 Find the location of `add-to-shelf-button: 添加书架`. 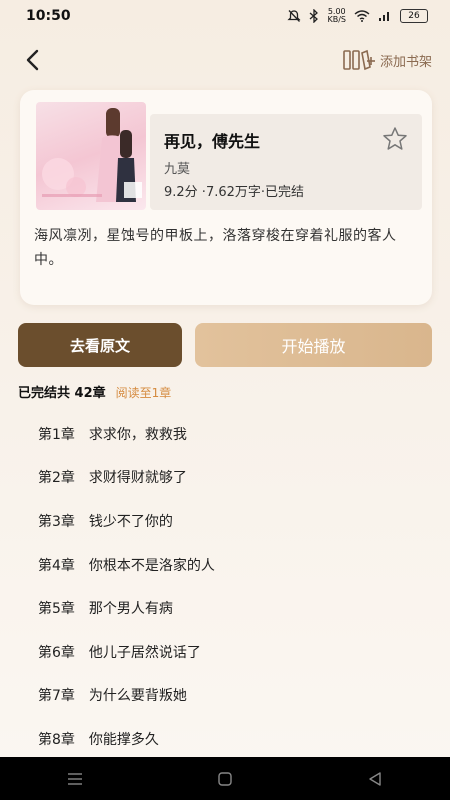

add-to-shelf-button: 添加书架 is located at coordinates (387, 60).